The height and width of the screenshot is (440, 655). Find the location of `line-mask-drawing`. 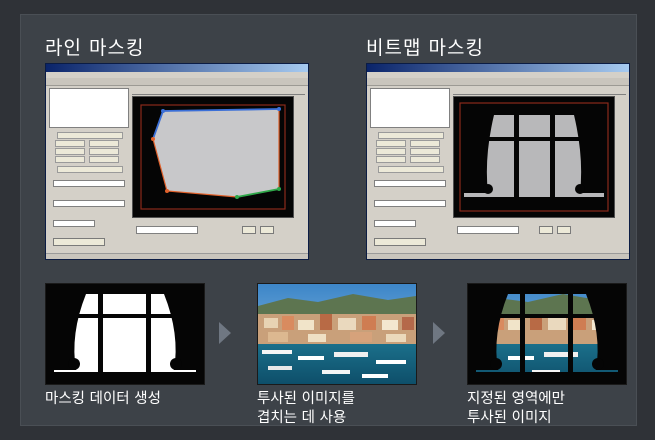

line-mask-drawing is located at coordinates (213, 157).